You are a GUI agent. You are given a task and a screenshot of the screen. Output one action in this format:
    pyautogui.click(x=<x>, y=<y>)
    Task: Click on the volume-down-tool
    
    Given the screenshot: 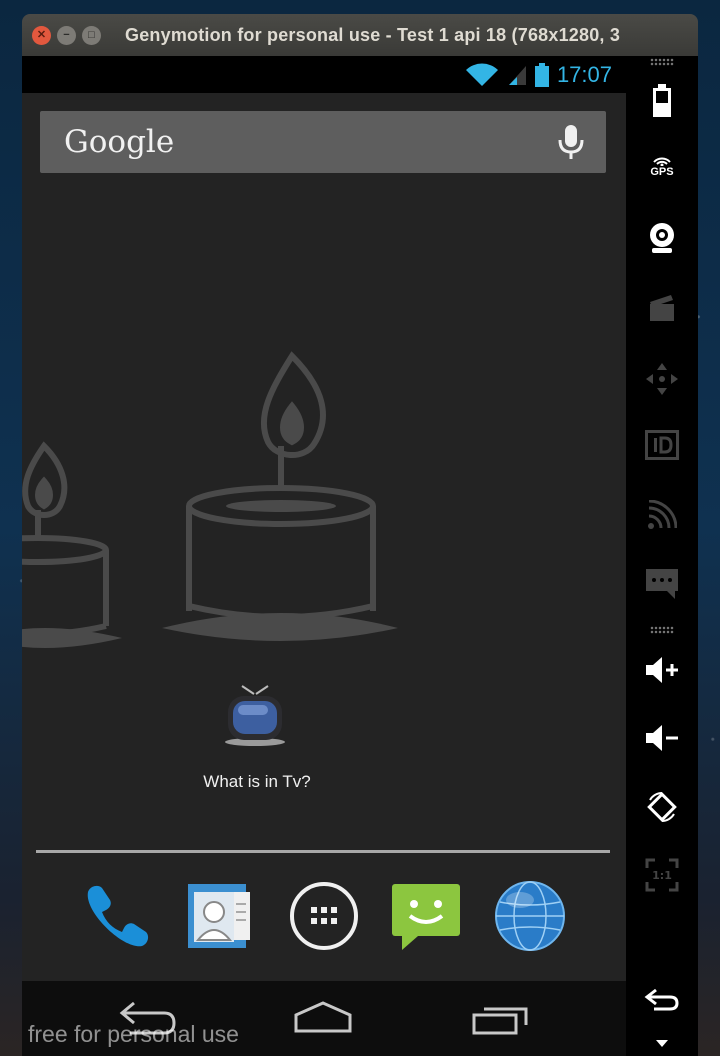 What is the action you would take?
    pyautogui.click(x=662, y=738)
    